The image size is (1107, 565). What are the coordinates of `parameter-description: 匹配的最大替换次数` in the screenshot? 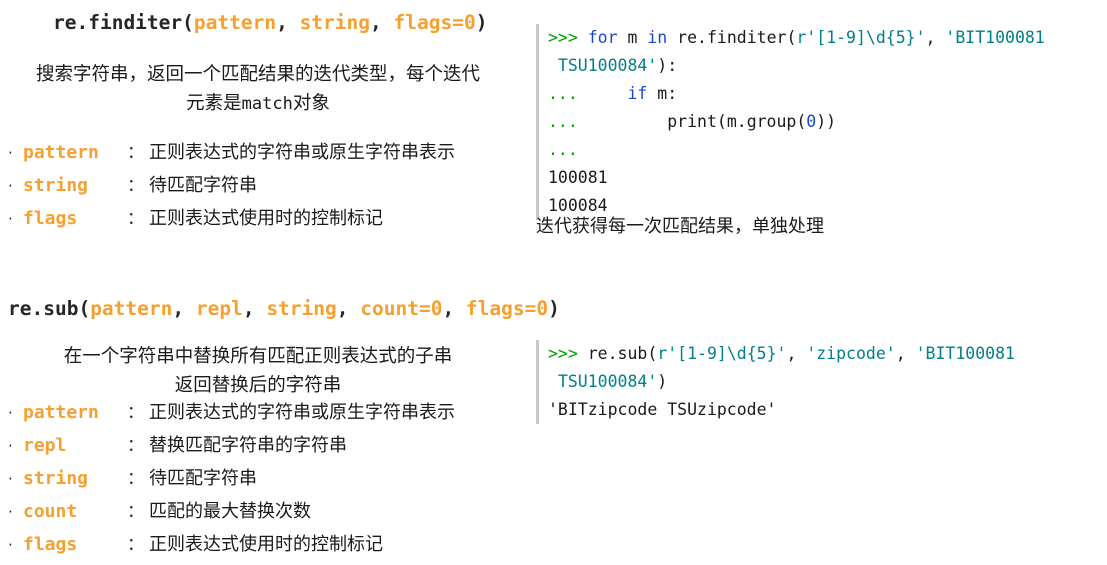 It's located at (230, 511).